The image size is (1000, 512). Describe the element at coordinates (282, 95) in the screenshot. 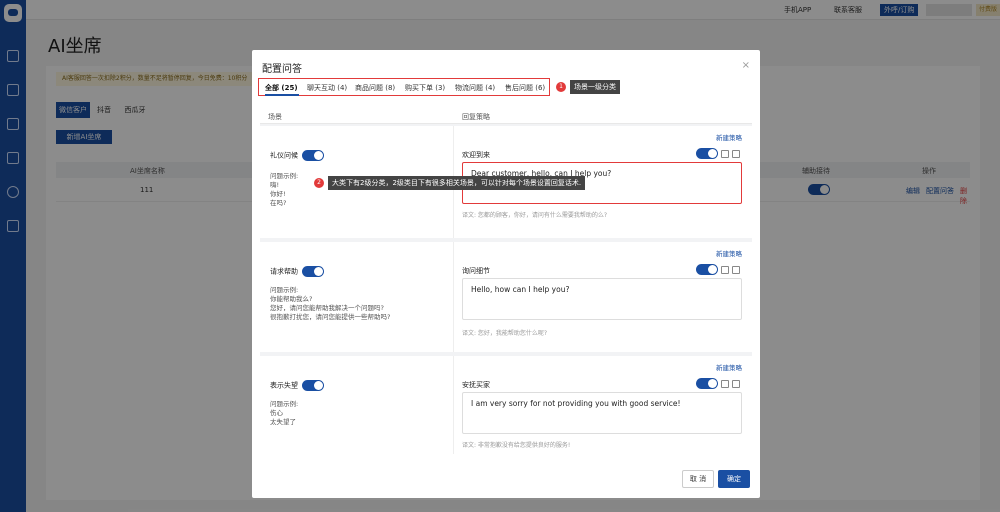

I see `active-tab-indicator` at that location.